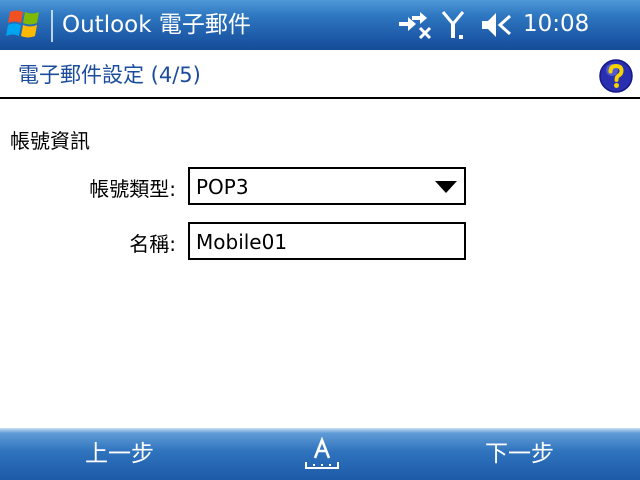 Image resolution: width=640 pixels, height=480 pixels. Describe the element at coordinates (322, 454) in the screenshot. I see `input-panel-icon` at that location.